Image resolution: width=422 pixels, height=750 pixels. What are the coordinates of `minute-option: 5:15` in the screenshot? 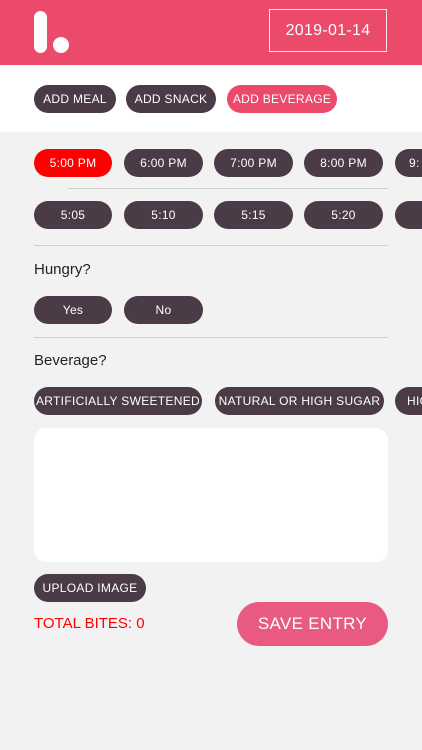 It's located at (253, 215).